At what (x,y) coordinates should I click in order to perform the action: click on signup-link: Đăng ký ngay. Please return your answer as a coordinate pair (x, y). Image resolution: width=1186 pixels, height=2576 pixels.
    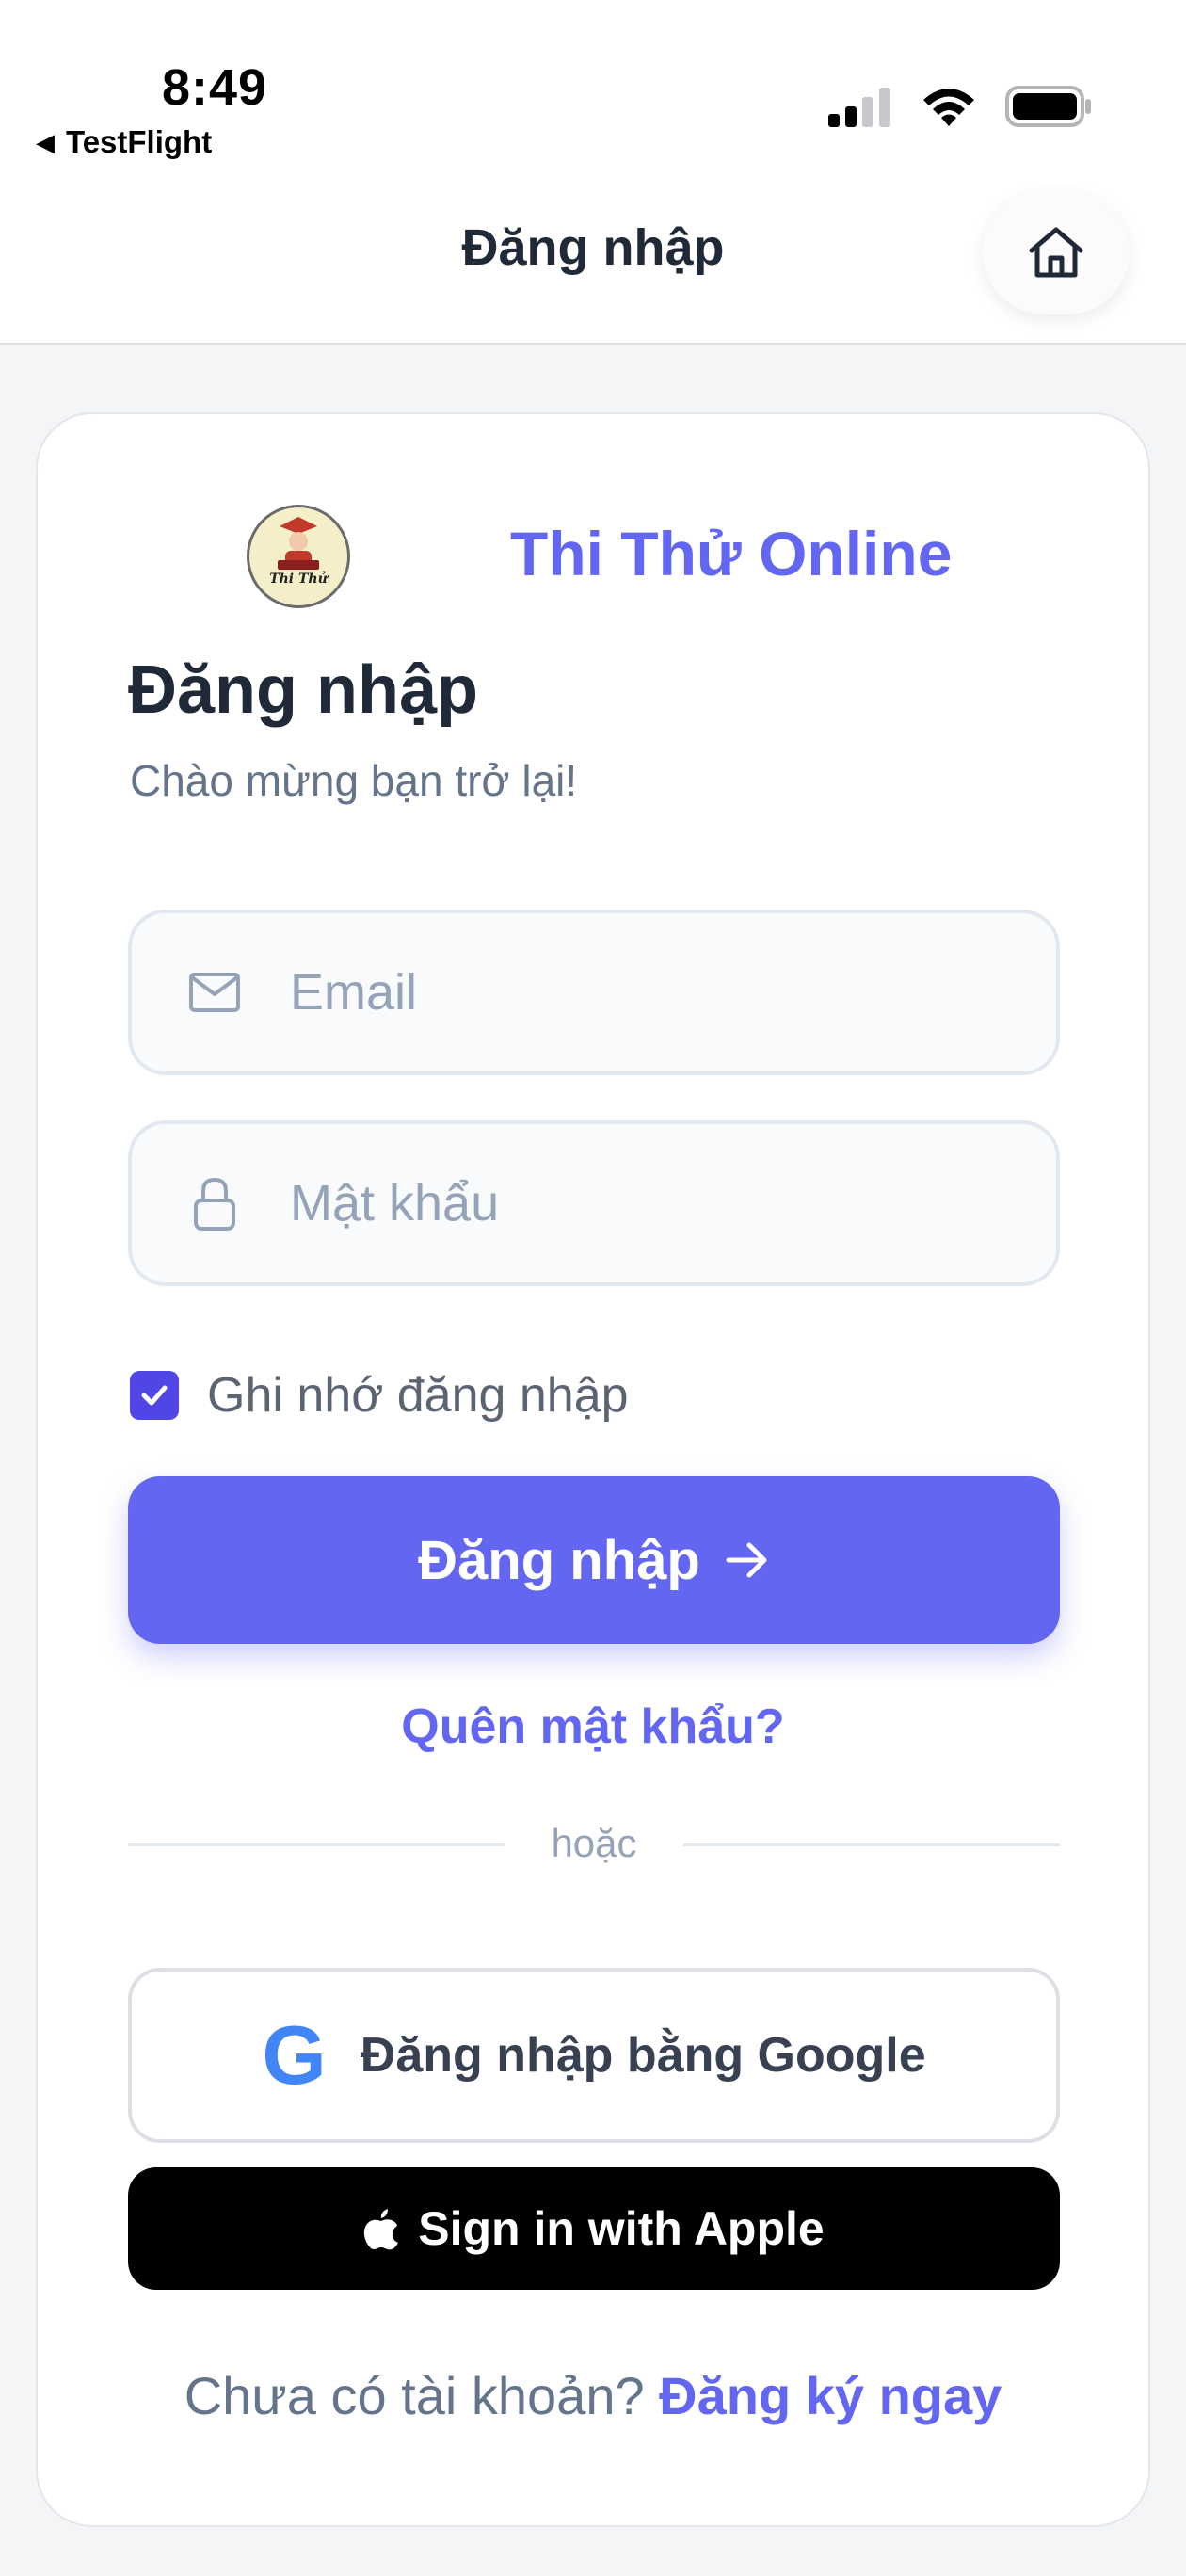
    Looking at the image, I should click on (830, 2395).